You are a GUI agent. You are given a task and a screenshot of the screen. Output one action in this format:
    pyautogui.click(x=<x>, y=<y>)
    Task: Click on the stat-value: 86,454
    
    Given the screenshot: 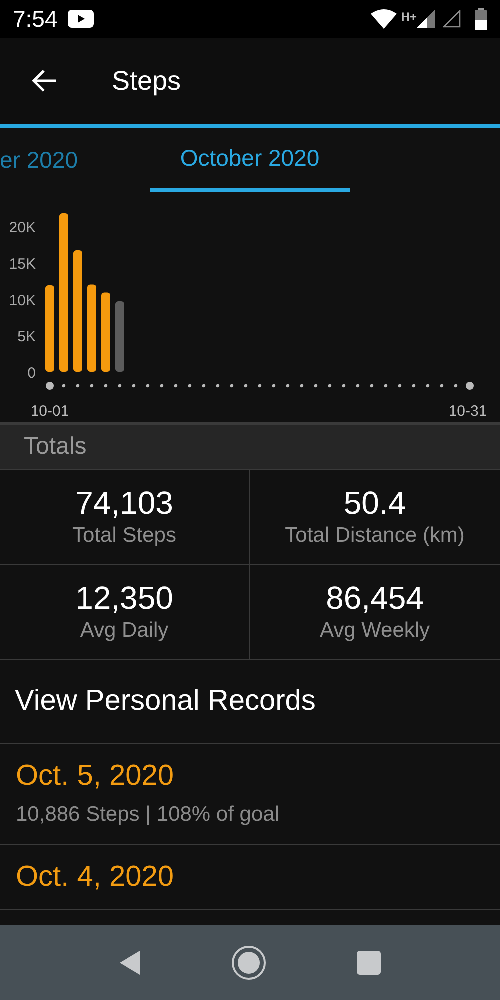 What is the action you would take?
    pyautogui.click(x=375, y=598)
    